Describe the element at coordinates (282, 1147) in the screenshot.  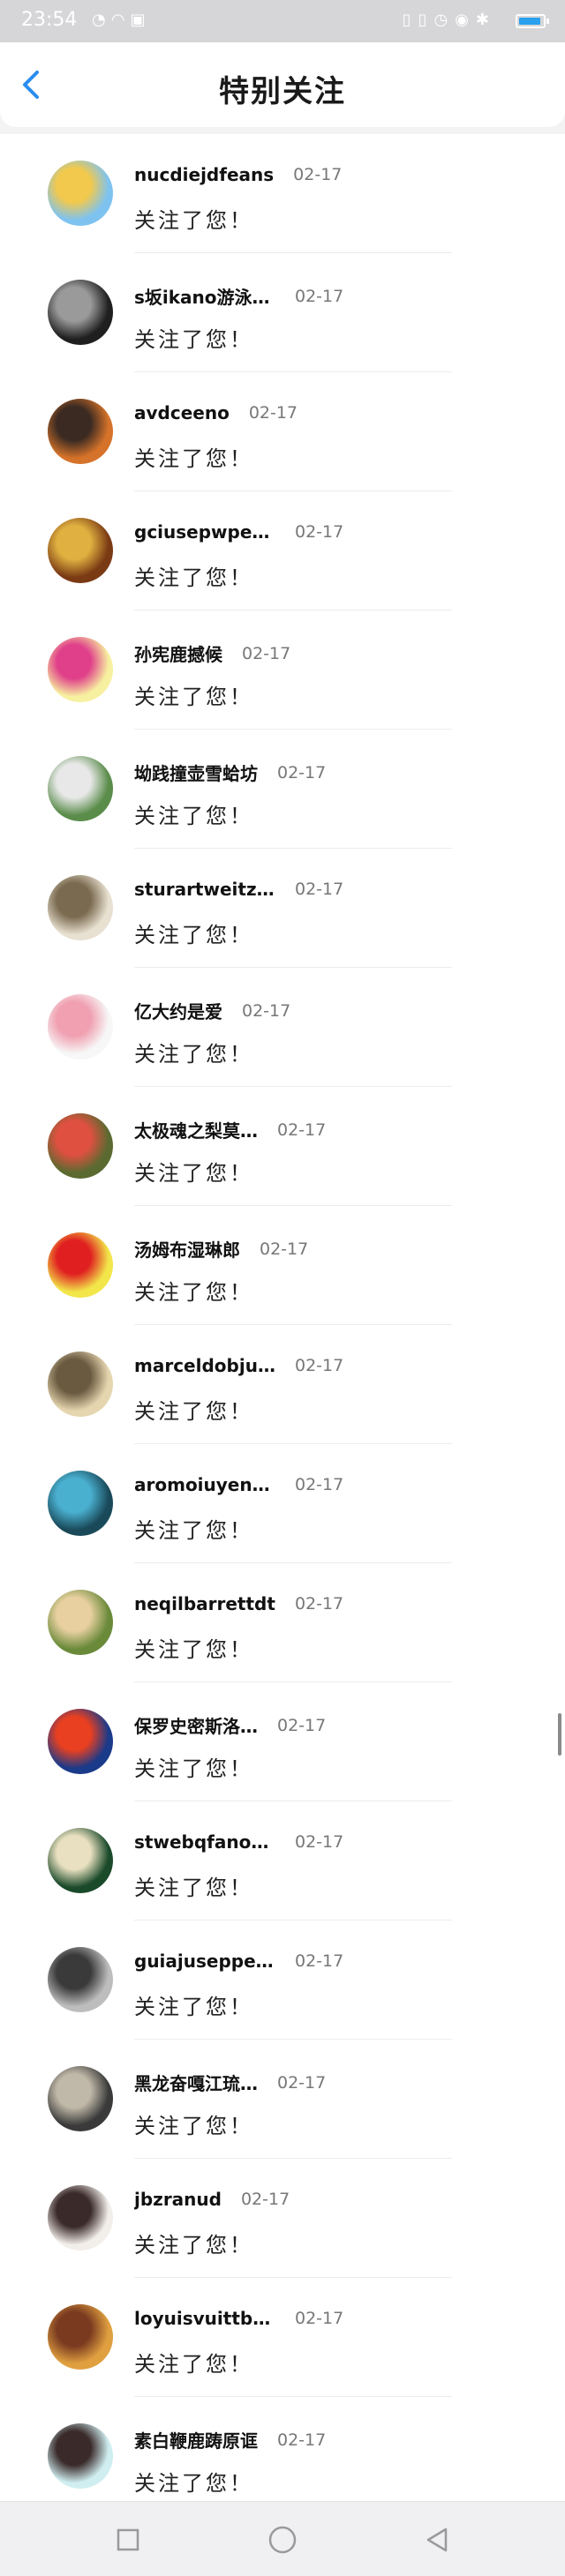
I see `list-item: 太极魂之梨莫… 02-17 关注了您！` at that location.